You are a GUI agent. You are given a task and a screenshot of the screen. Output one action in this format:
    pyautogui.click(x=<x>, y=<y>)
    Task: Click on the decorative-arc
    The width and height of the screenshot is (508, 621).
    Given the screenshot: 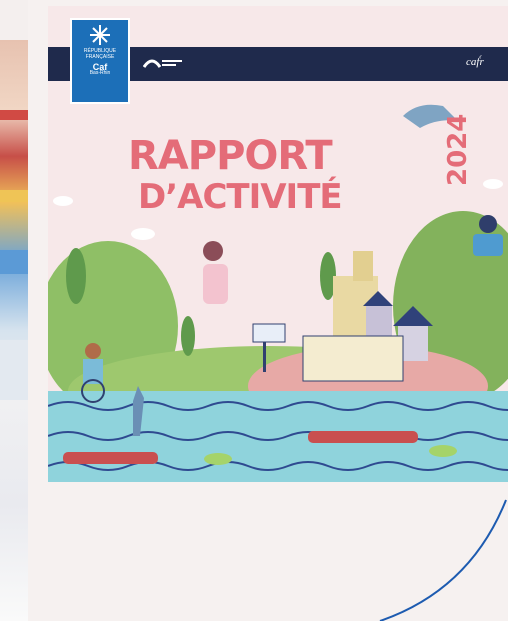 What is the action you would take?
    pyautogui.click(x=443, y=560)
    